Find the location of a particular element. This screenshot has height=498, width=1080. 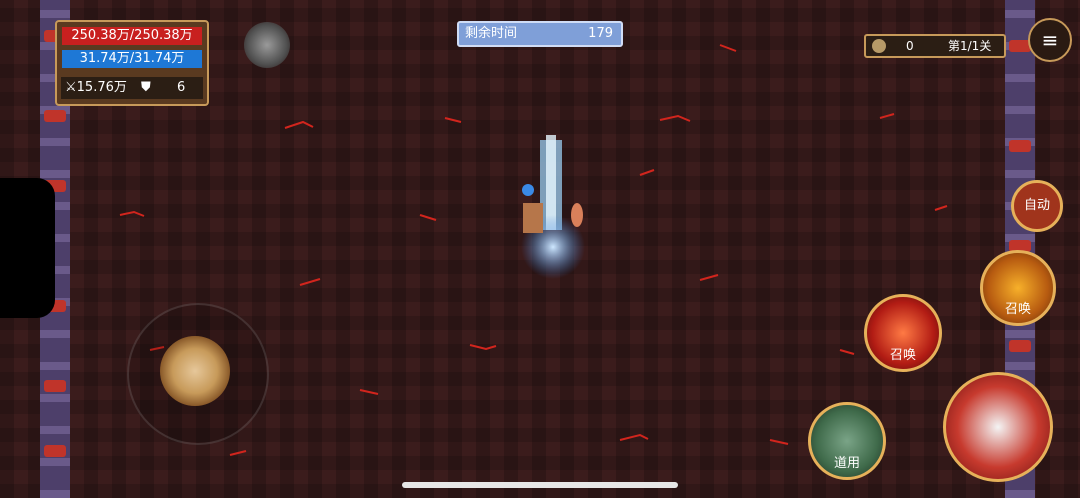

resource-bar: 0 第1/1关 is located at coordinates (935, 46).